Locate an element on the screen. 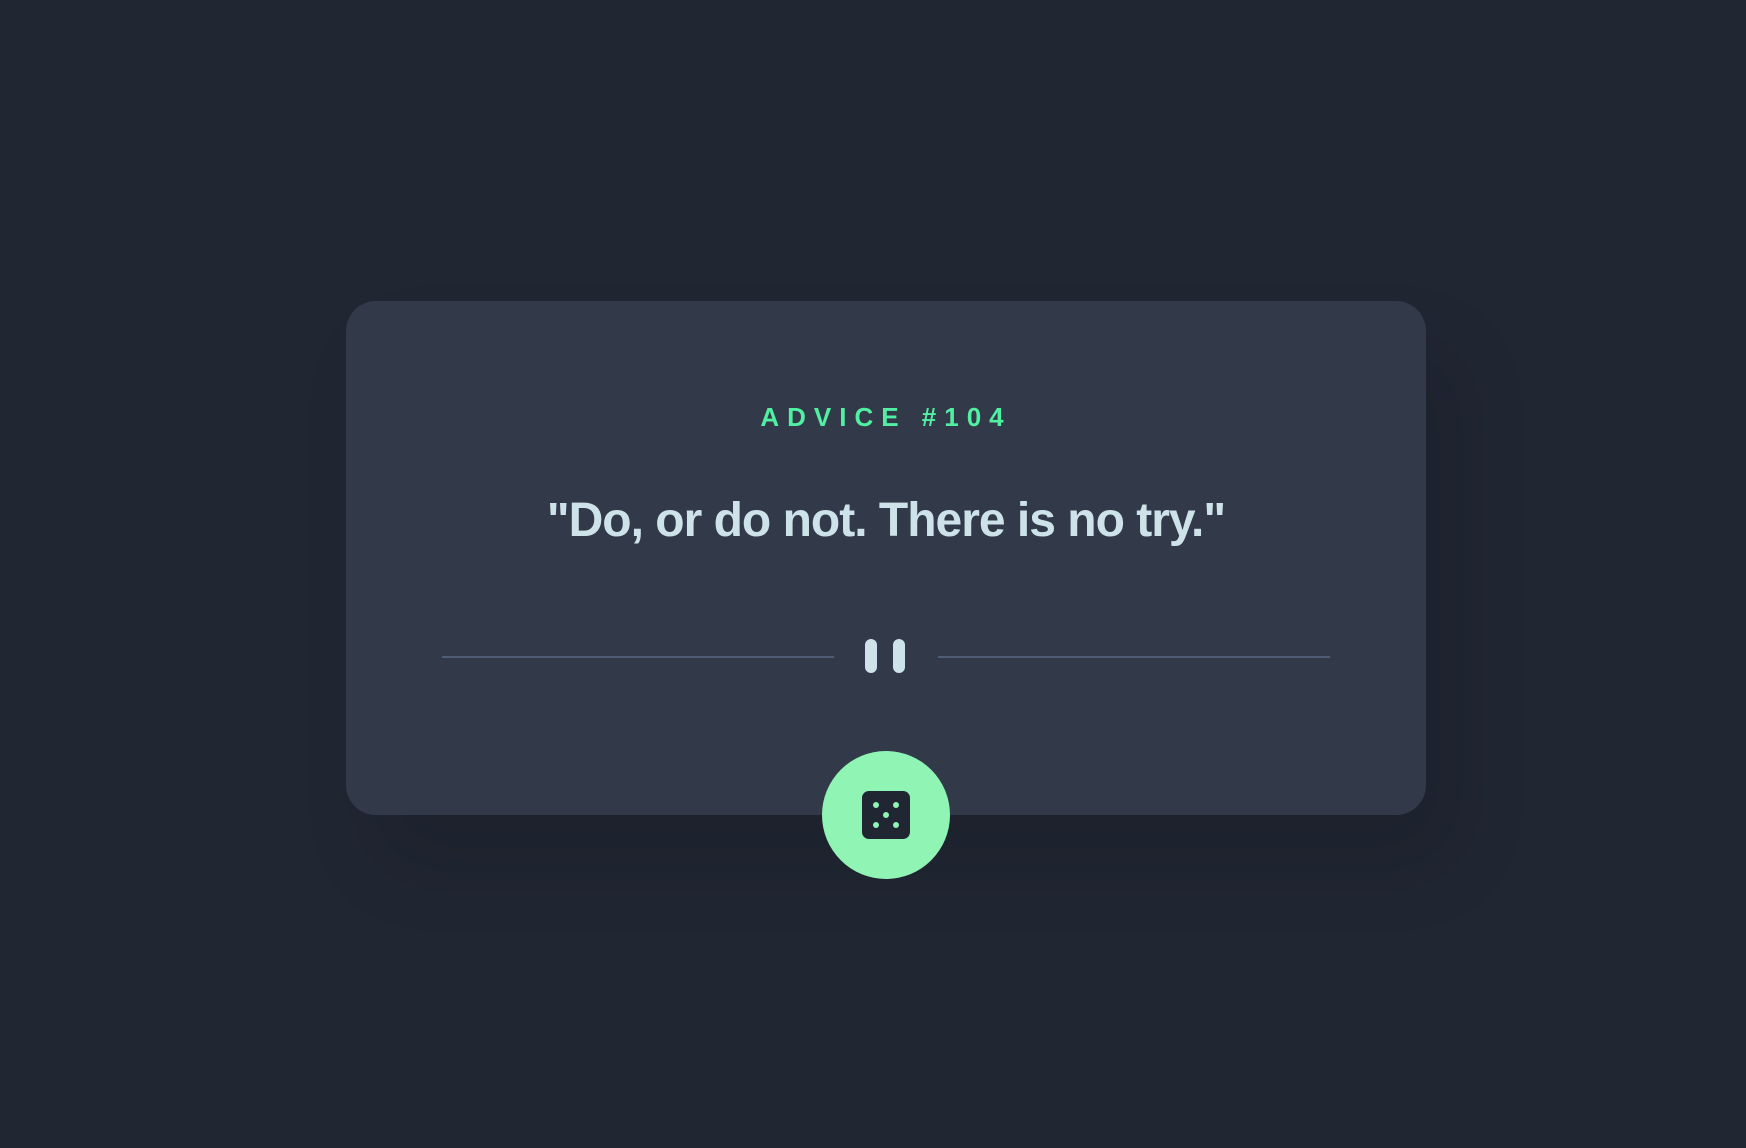 The width and height of the screenshot is (1746, 1148). divider-line-right is located at coordinates (1134, 657).